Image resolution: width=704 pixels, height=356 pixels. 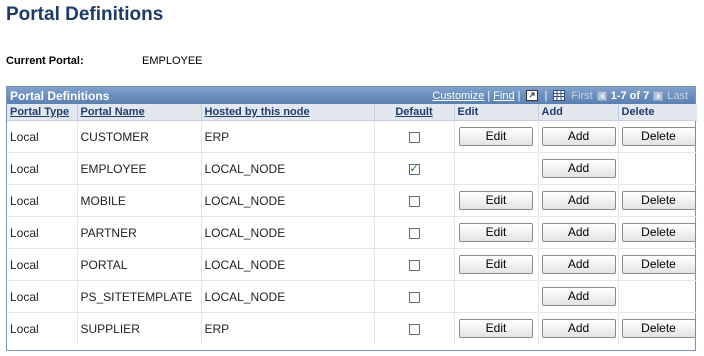 I want to click on column-header-add: Add, so click(x=578, y=112).